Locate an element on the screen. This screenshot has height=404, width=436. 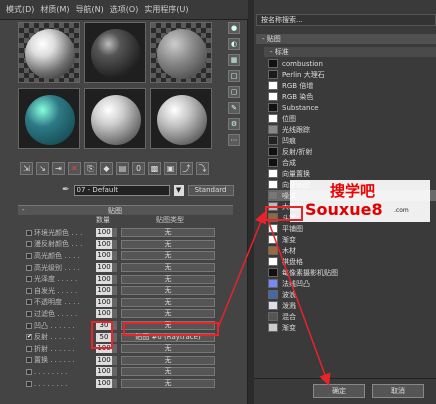
map-type-item: 位图 is located at coordinates (352, 118).